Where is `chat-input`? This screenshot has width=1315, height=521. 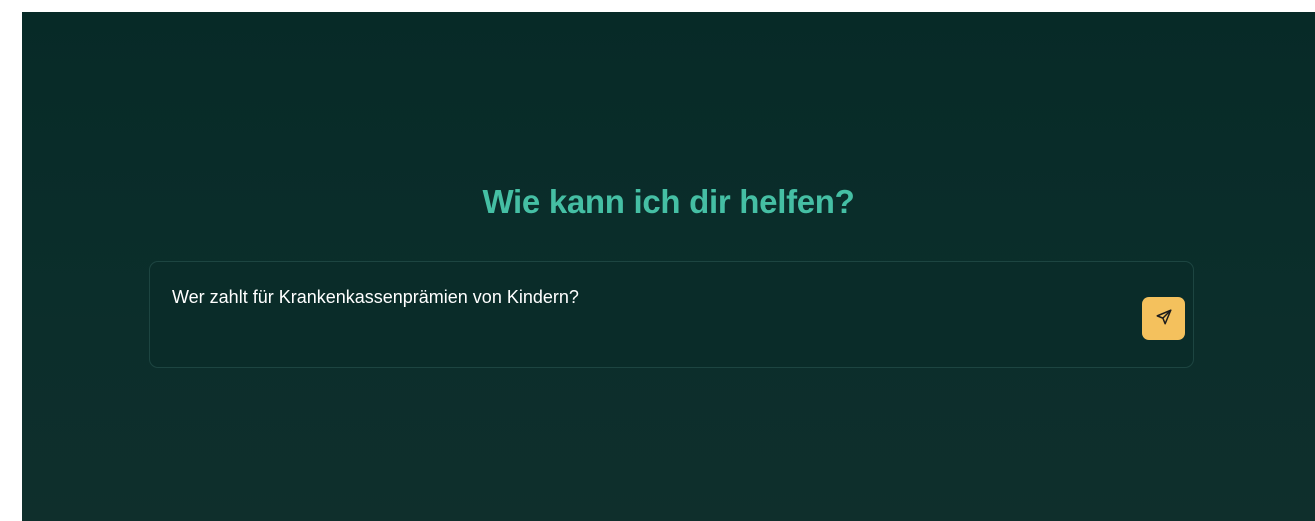 chat-input is located at coordinates (647, 297).